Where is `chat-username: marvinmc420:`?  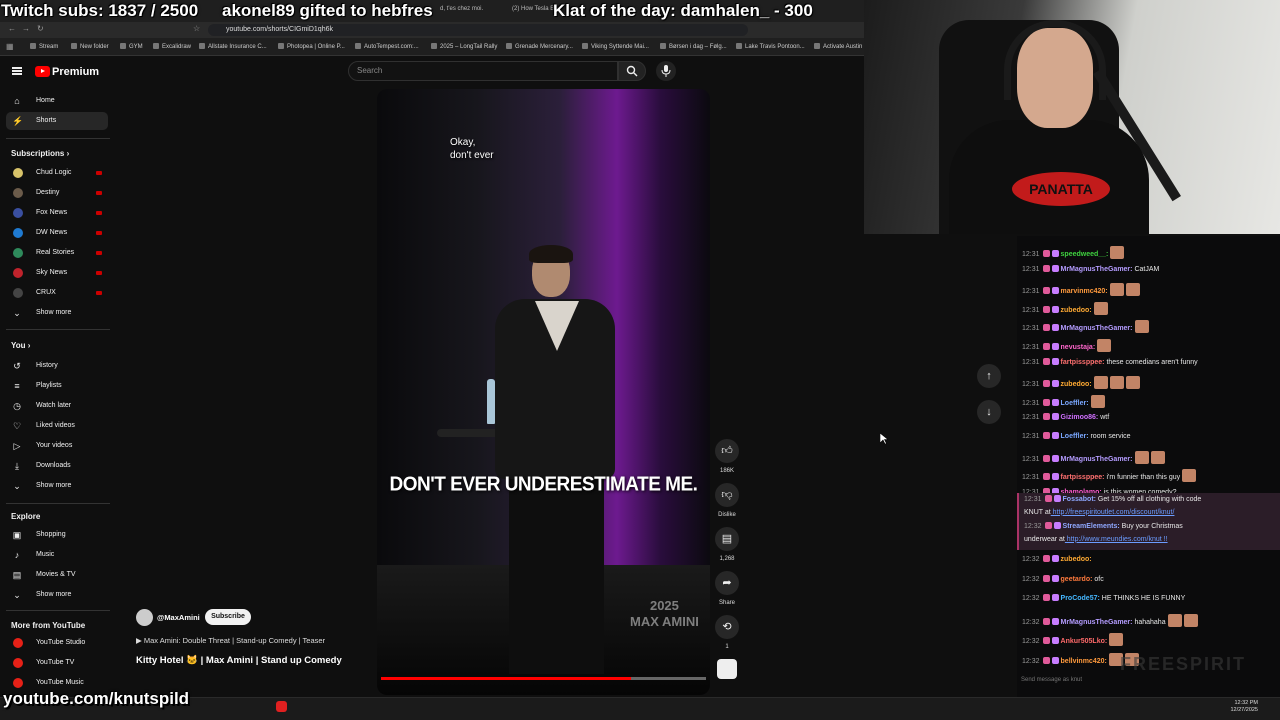
chat-username: marvinmc420: is located at coordinates (1084, 291).